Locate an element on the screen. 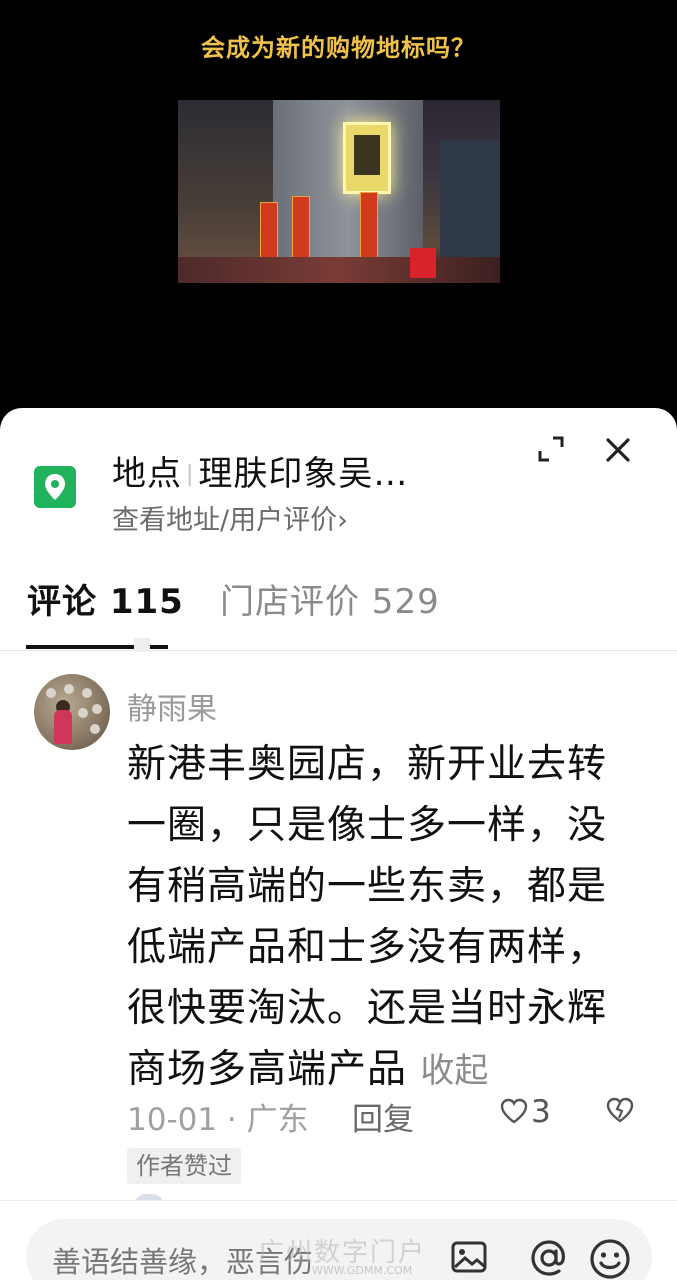 This screenshot has height=1280, width=677. comment-username: 静雨果 is located at coordinates (172, 706).